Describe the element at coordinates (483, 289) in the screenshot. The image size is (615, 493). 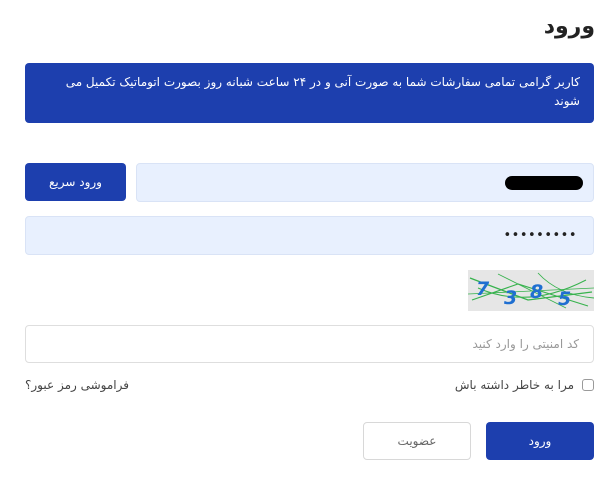
I see `captcha-digit: 7` at that location.